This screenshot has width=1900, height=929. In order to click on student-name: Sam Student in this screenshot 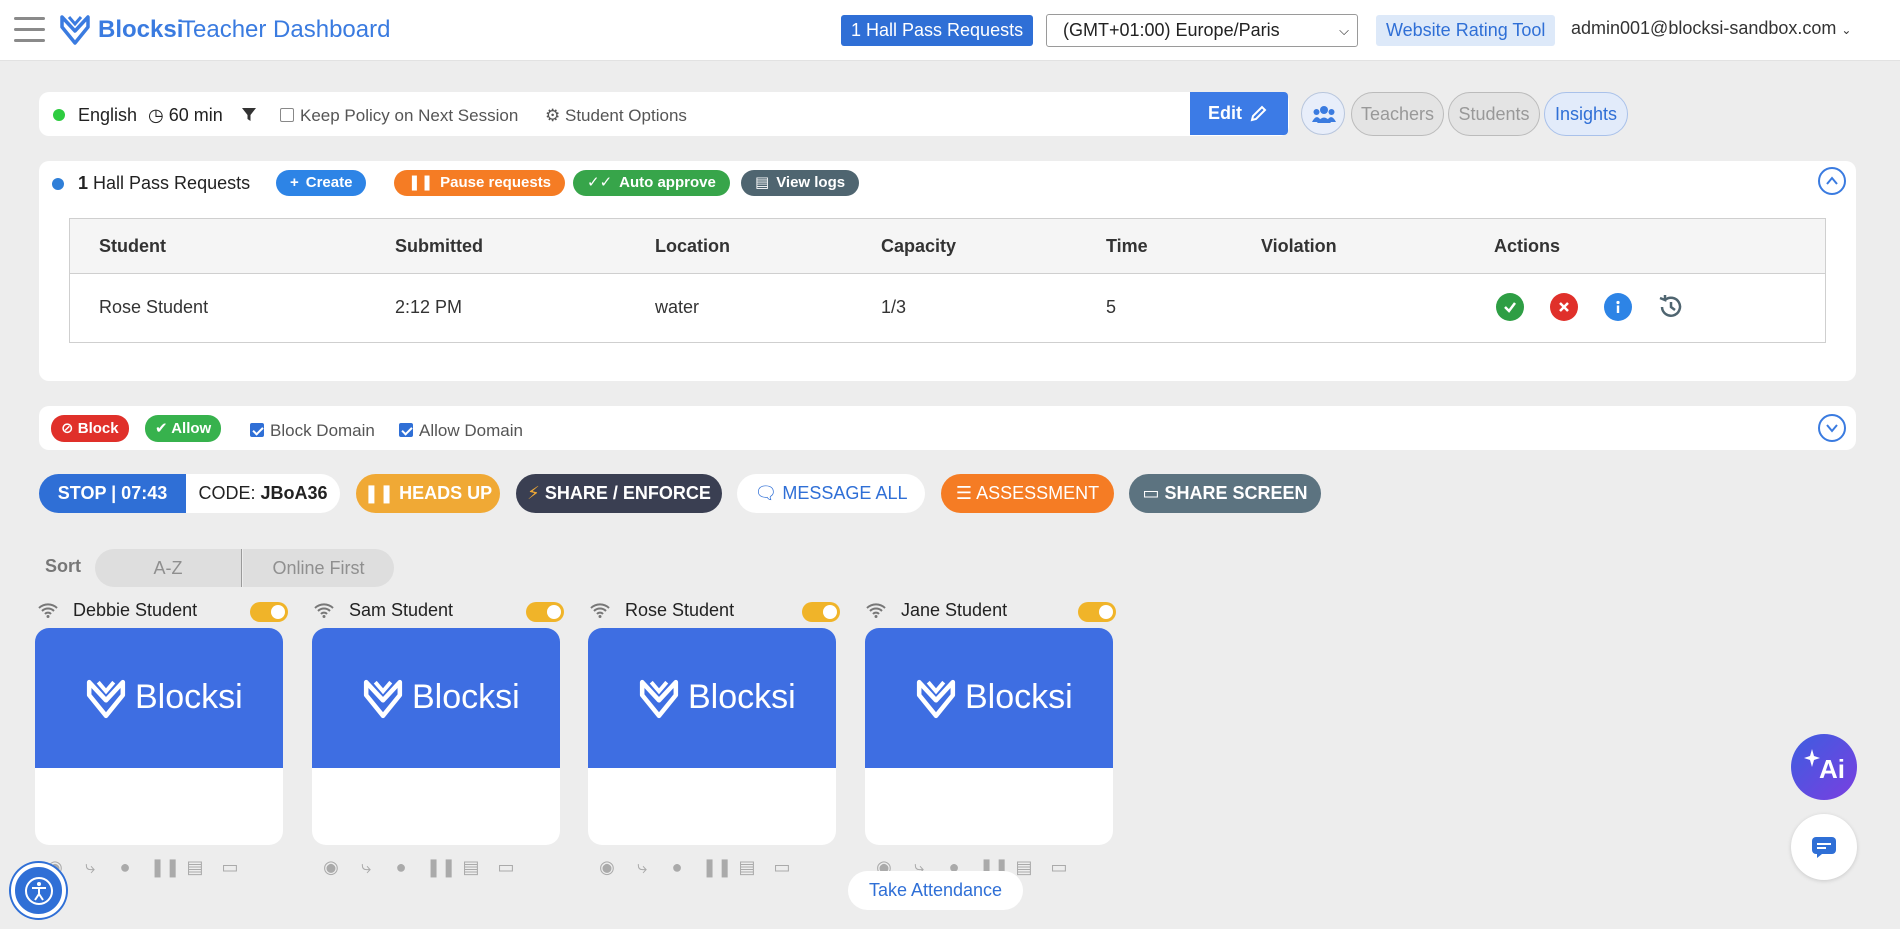, I will do `click(401, 610)`.